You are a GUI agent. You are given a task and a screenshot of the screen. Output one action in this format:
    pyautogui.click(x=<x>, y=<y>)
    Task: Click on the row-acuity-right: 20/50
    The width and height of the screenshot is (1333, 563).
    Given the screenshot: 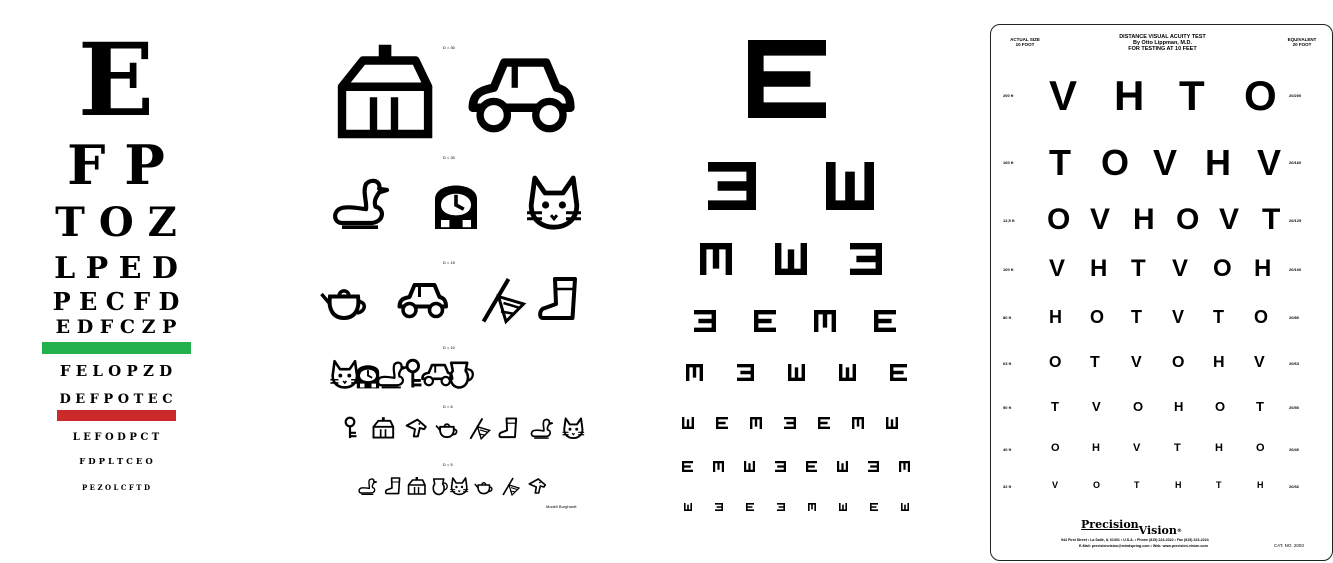 What is the action you would take?
    pyautogui.click(x=1294, y=407)
    